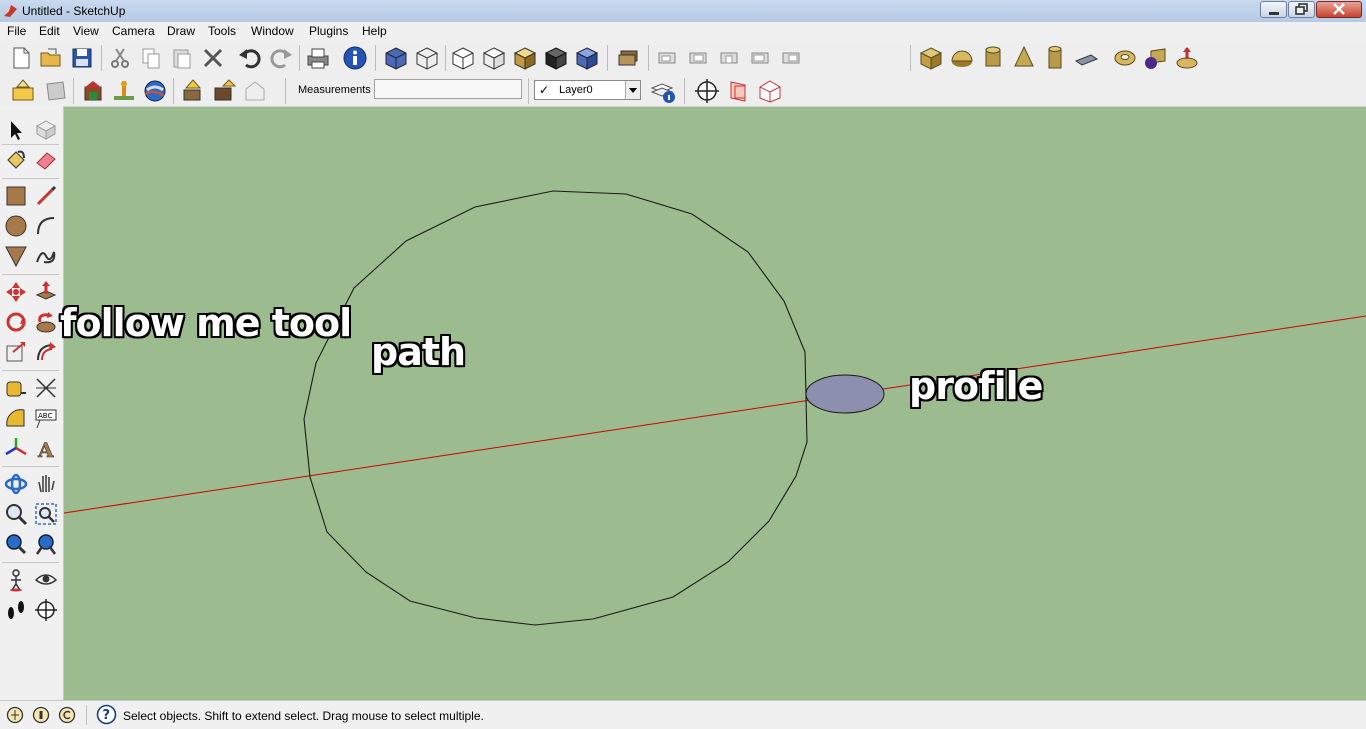 This screenshot has height=729, width=1366. I want to click on hand-icon, so click(46, 484).